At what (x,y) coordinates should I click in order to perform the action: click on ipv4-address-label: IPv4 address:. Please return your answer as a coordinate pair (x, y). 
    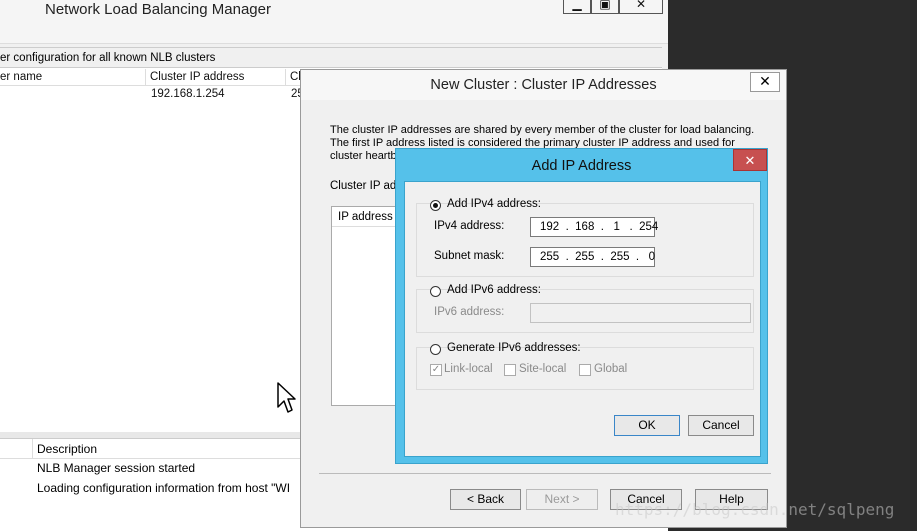
    Looking at the image, I should click on (469, 226).